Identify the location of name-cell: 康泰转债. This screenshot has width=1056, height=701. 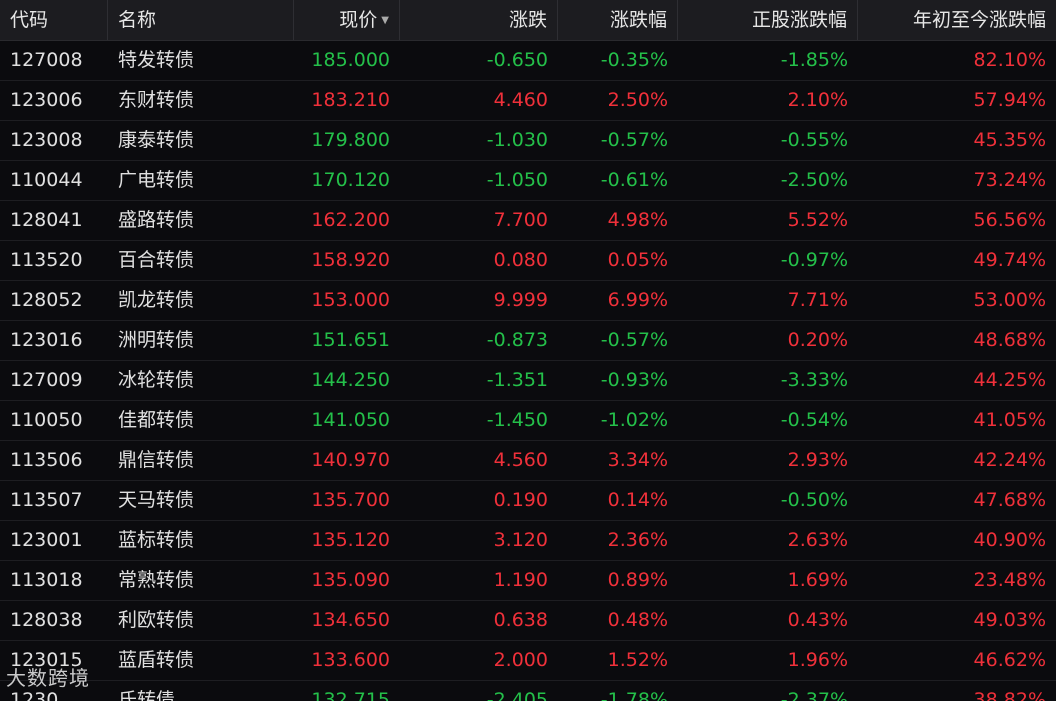
(156, 140).